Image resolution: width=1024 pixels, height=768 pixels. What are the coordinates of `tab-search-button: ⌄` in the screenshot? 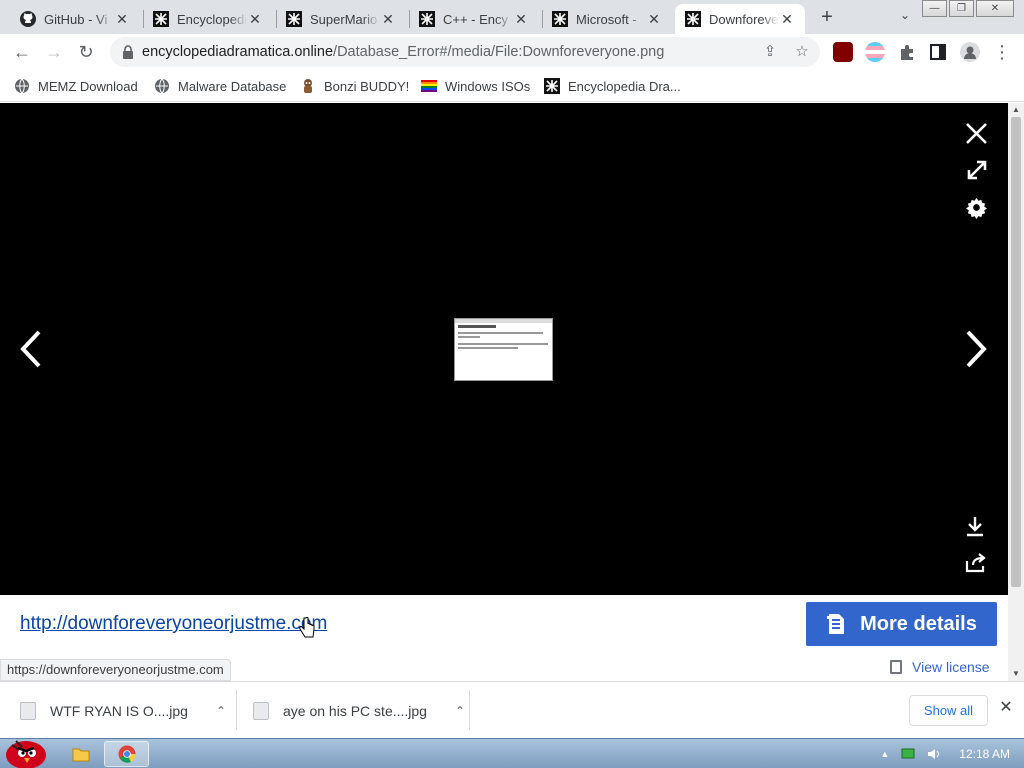 It's located at (905, 18).